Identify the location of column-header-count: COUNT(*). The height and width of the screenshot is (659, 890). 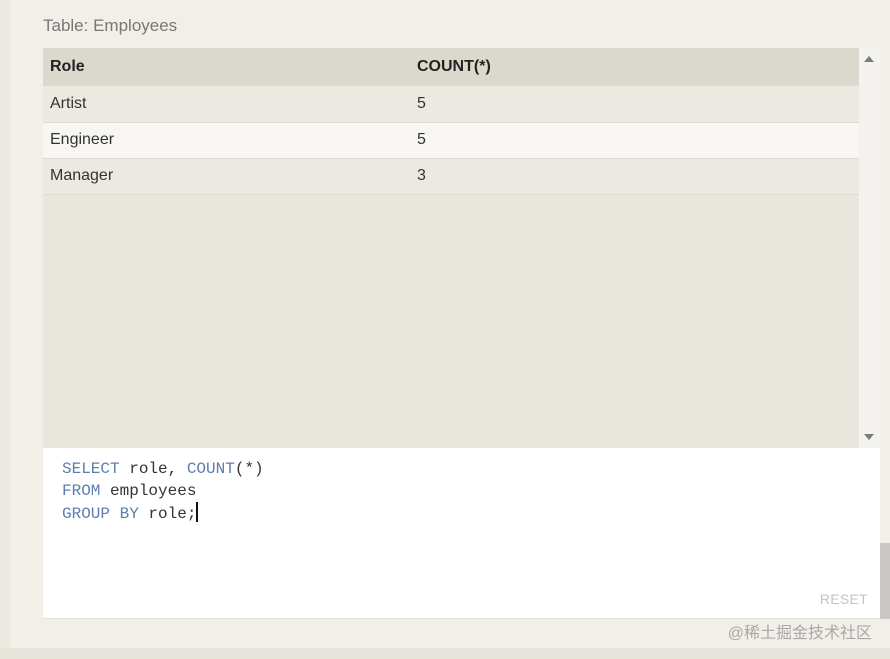
(634, 67).